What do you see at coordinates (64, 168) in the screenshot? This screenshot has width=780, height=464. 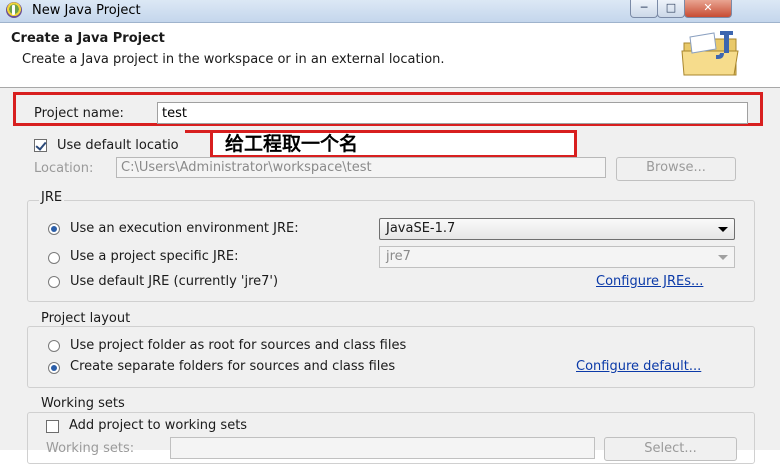 I see `location-label: Location:` at bounding box center [64, 168].